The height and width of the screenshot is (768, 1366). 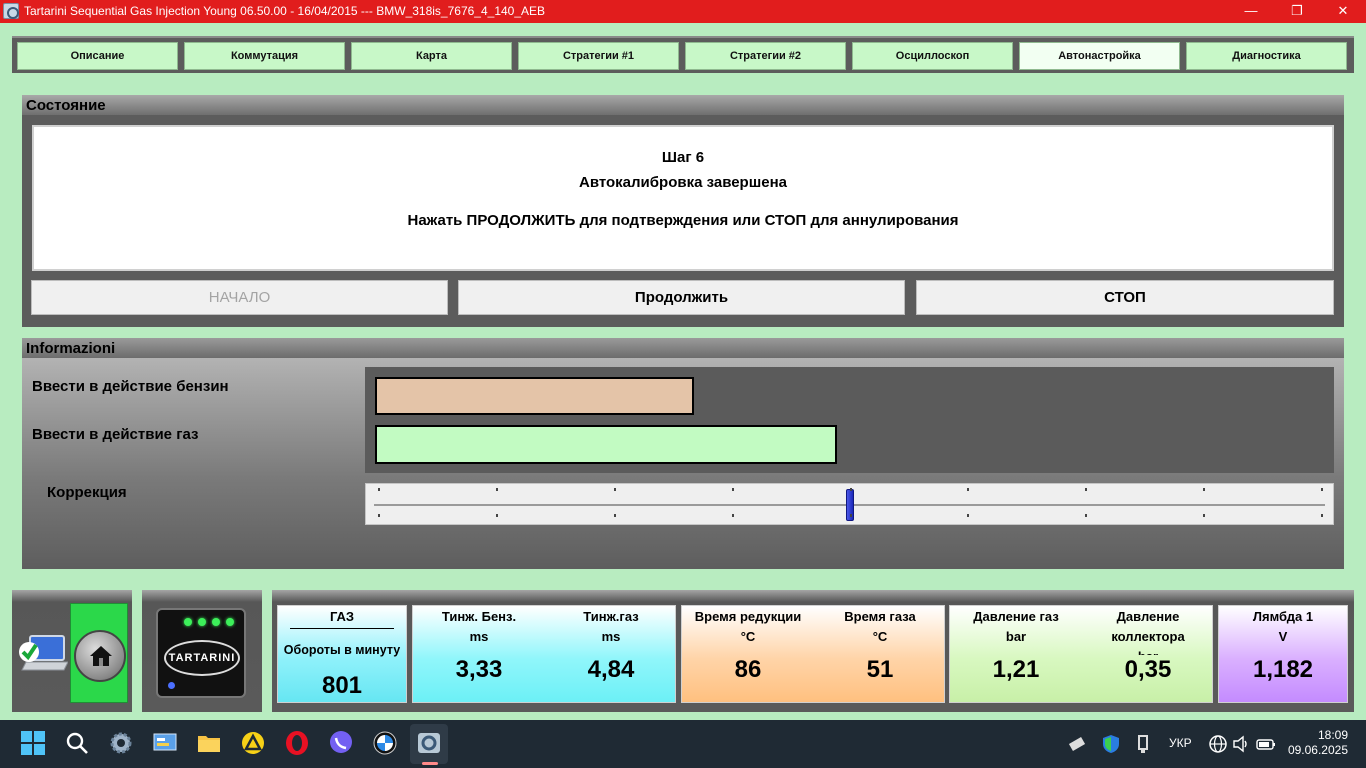 I want to click on language-indicator: УКР, so click(x=1180, y=743).